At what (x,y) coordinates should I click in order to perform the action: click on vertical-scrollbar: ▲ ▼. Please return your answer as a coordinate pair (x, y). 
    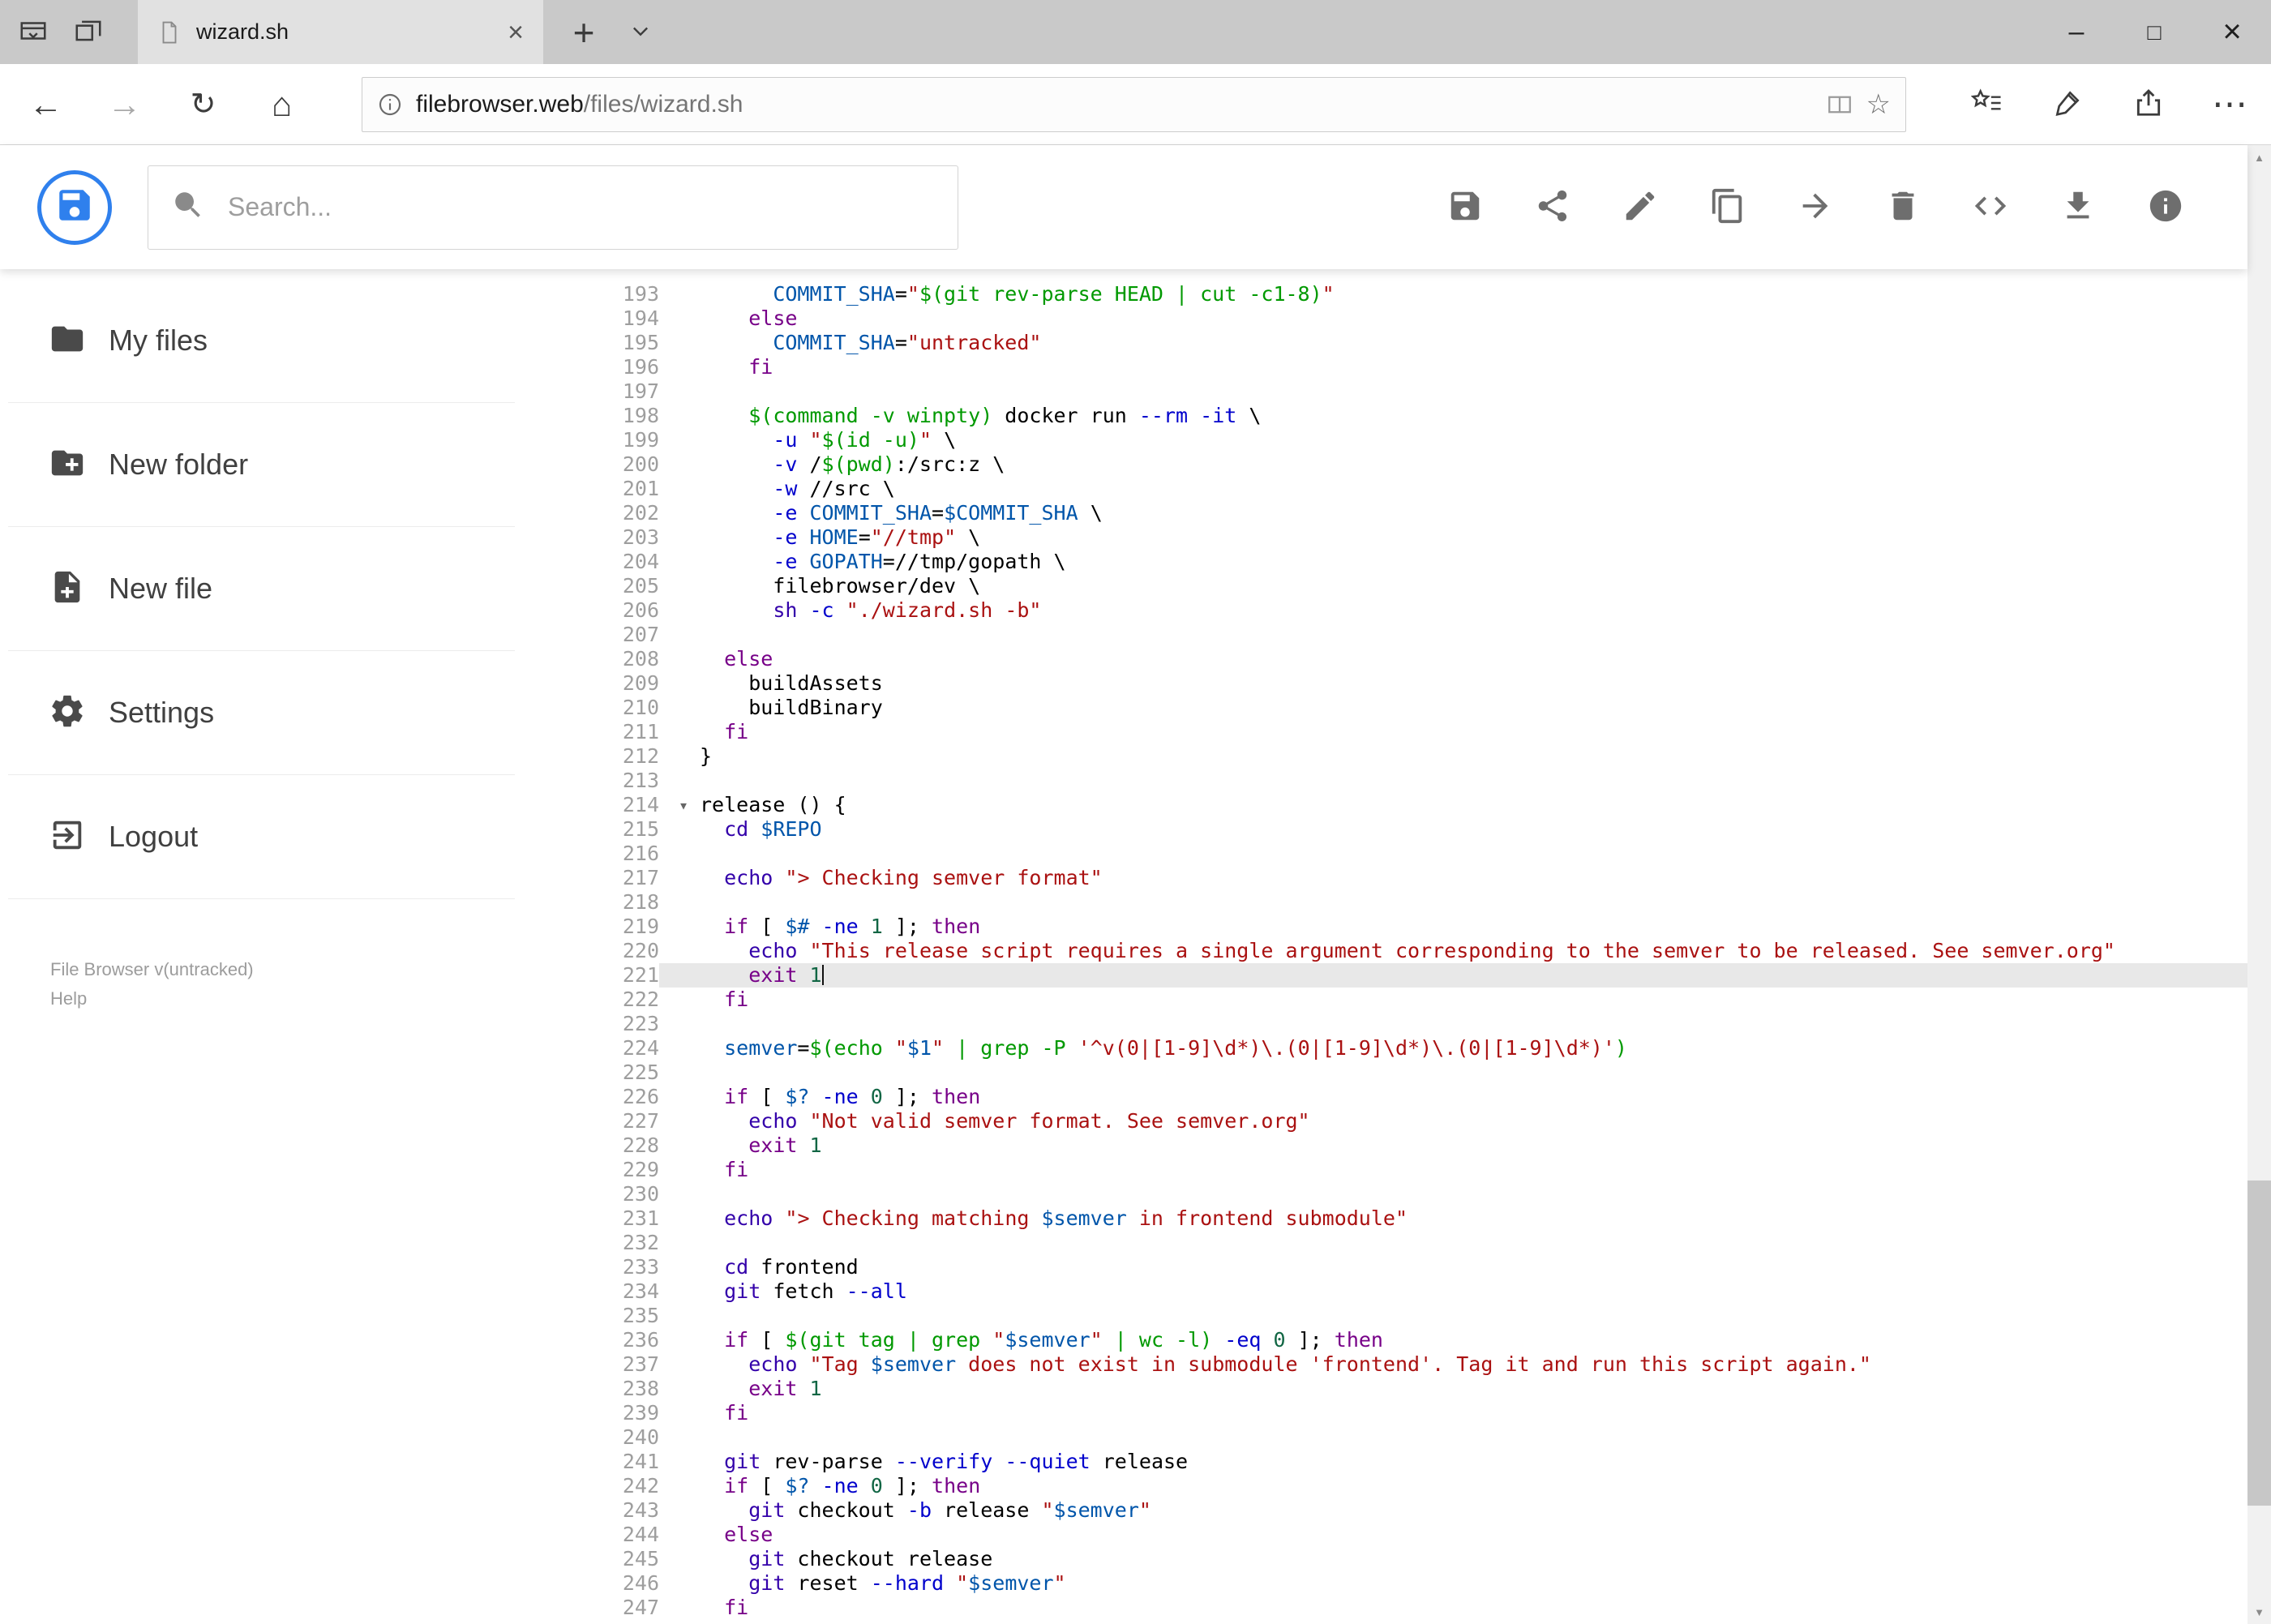
    Looking at the image, I should click on (2259, 885).